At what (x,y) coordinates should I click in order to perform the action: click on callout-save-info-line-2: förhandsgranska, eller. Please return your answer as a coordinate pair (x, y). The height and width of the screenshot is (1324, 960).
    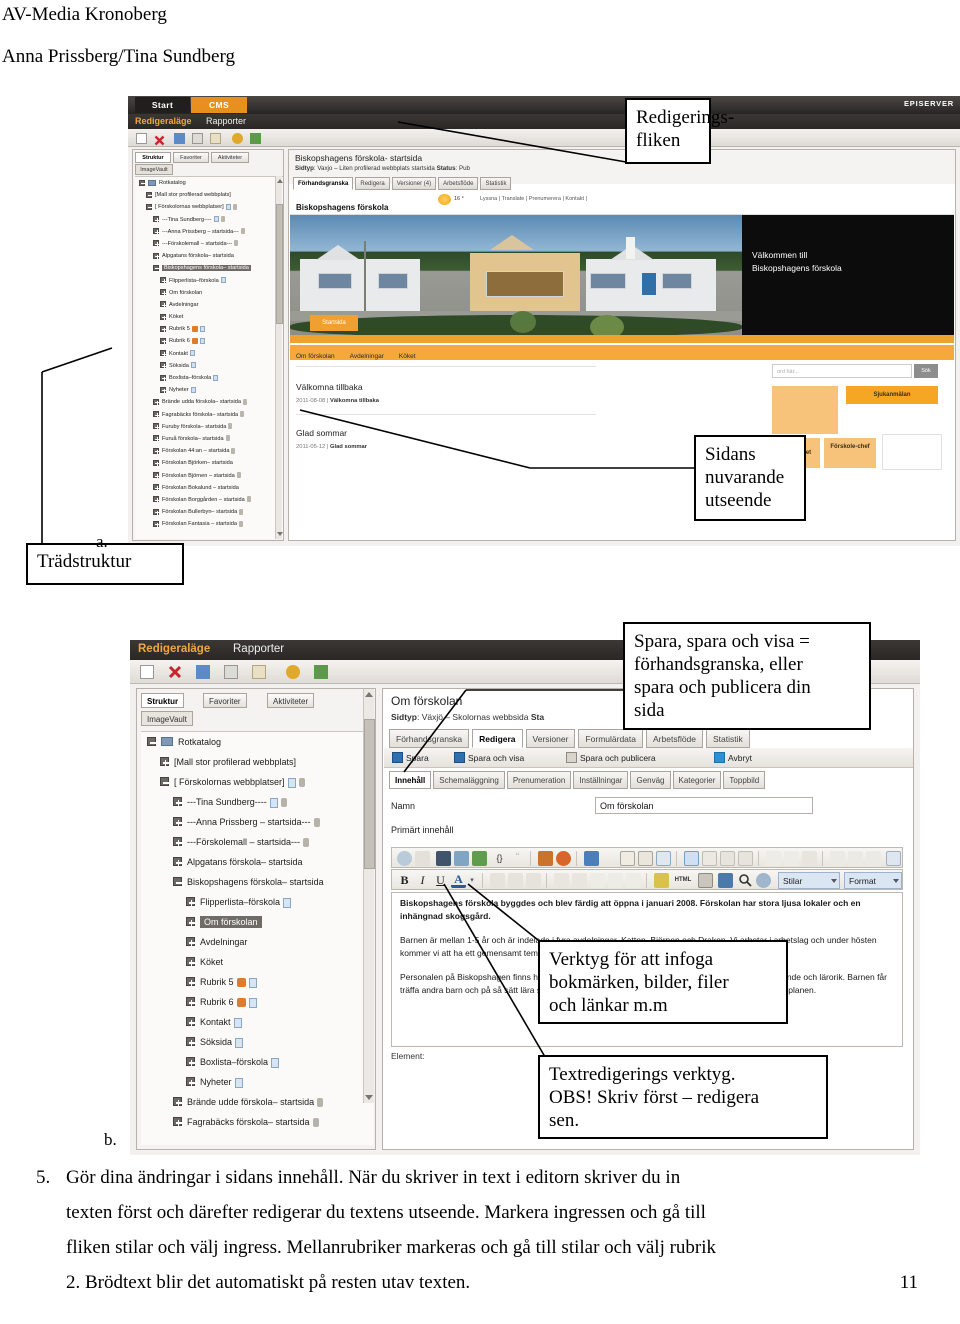
    Looking at the image, I should click on (718, 664).